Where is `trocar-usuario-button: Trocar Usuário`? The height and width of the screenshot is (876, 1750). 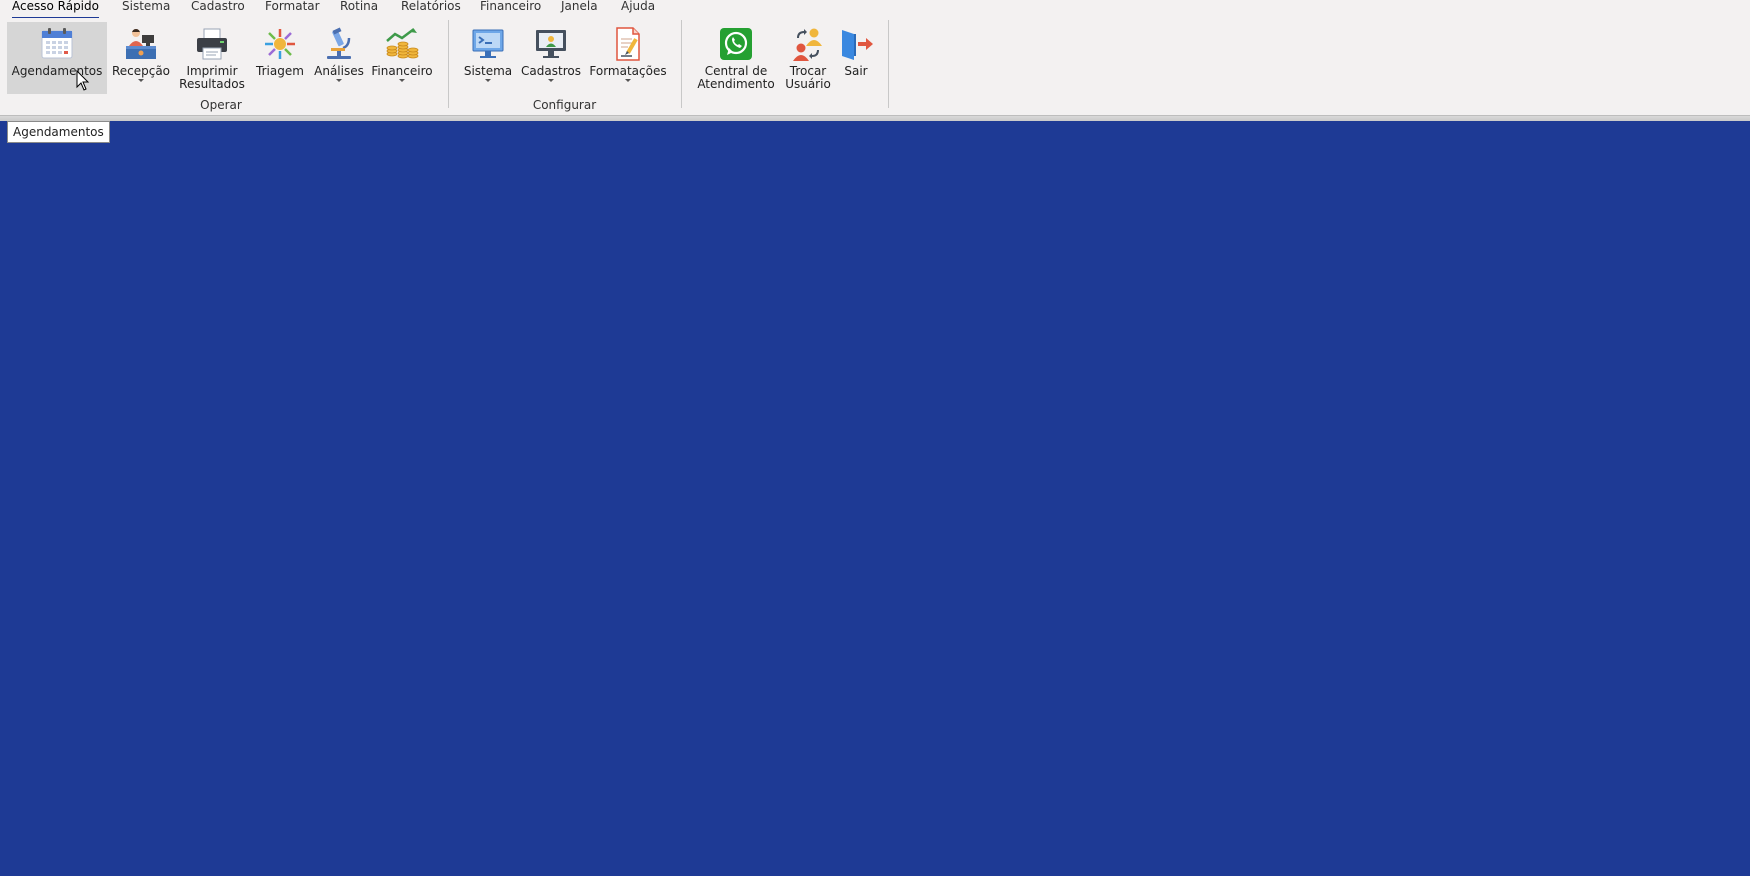
trocar-usuario-button: Trocar Usuário is located at coordinates (808, 56).